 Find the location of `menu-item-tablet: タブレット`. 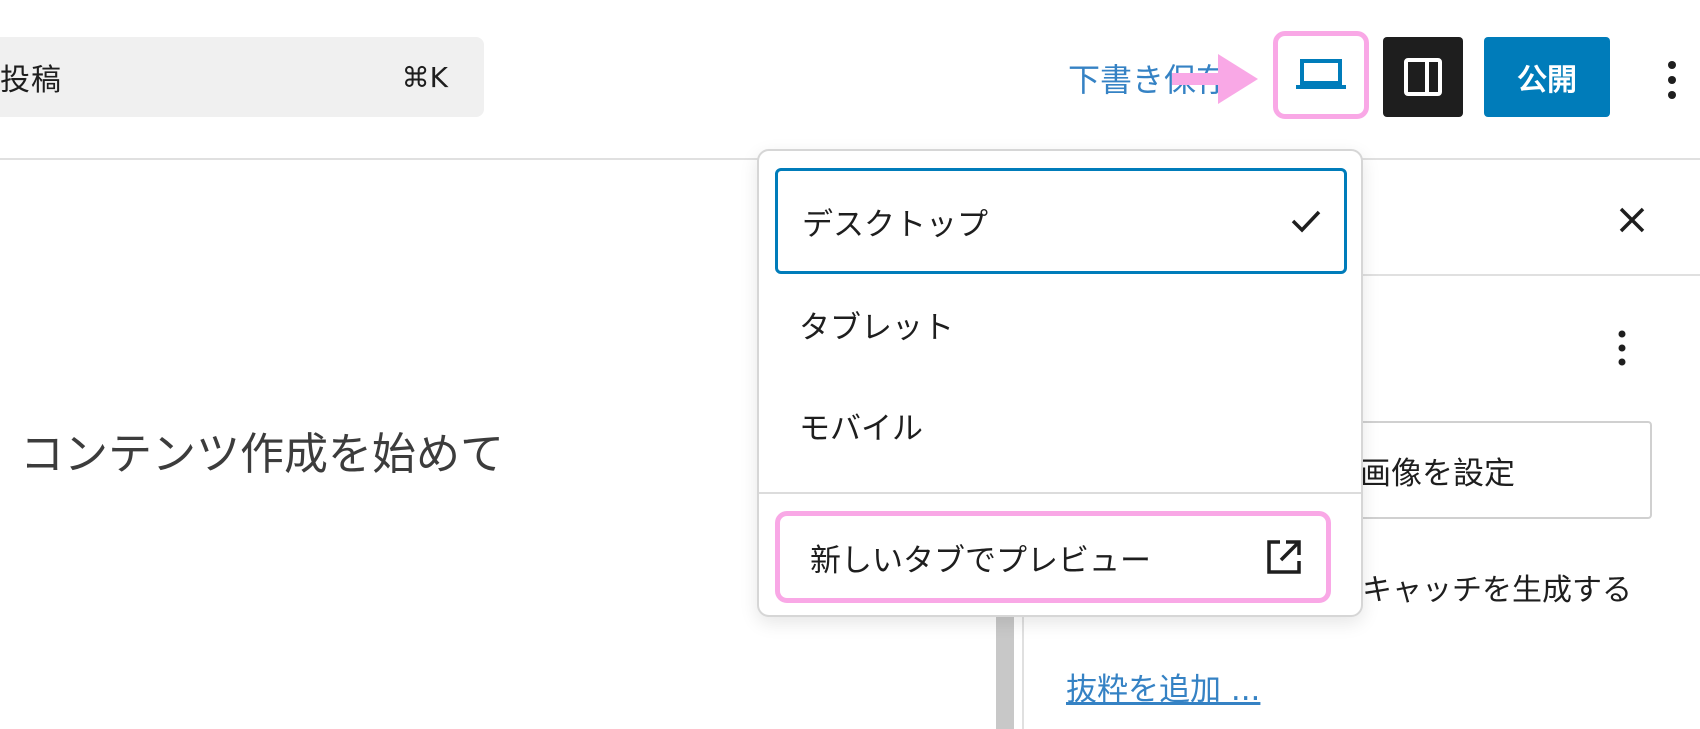

menu-item-tablet: タブレット is located at coordinates (1061, 324).